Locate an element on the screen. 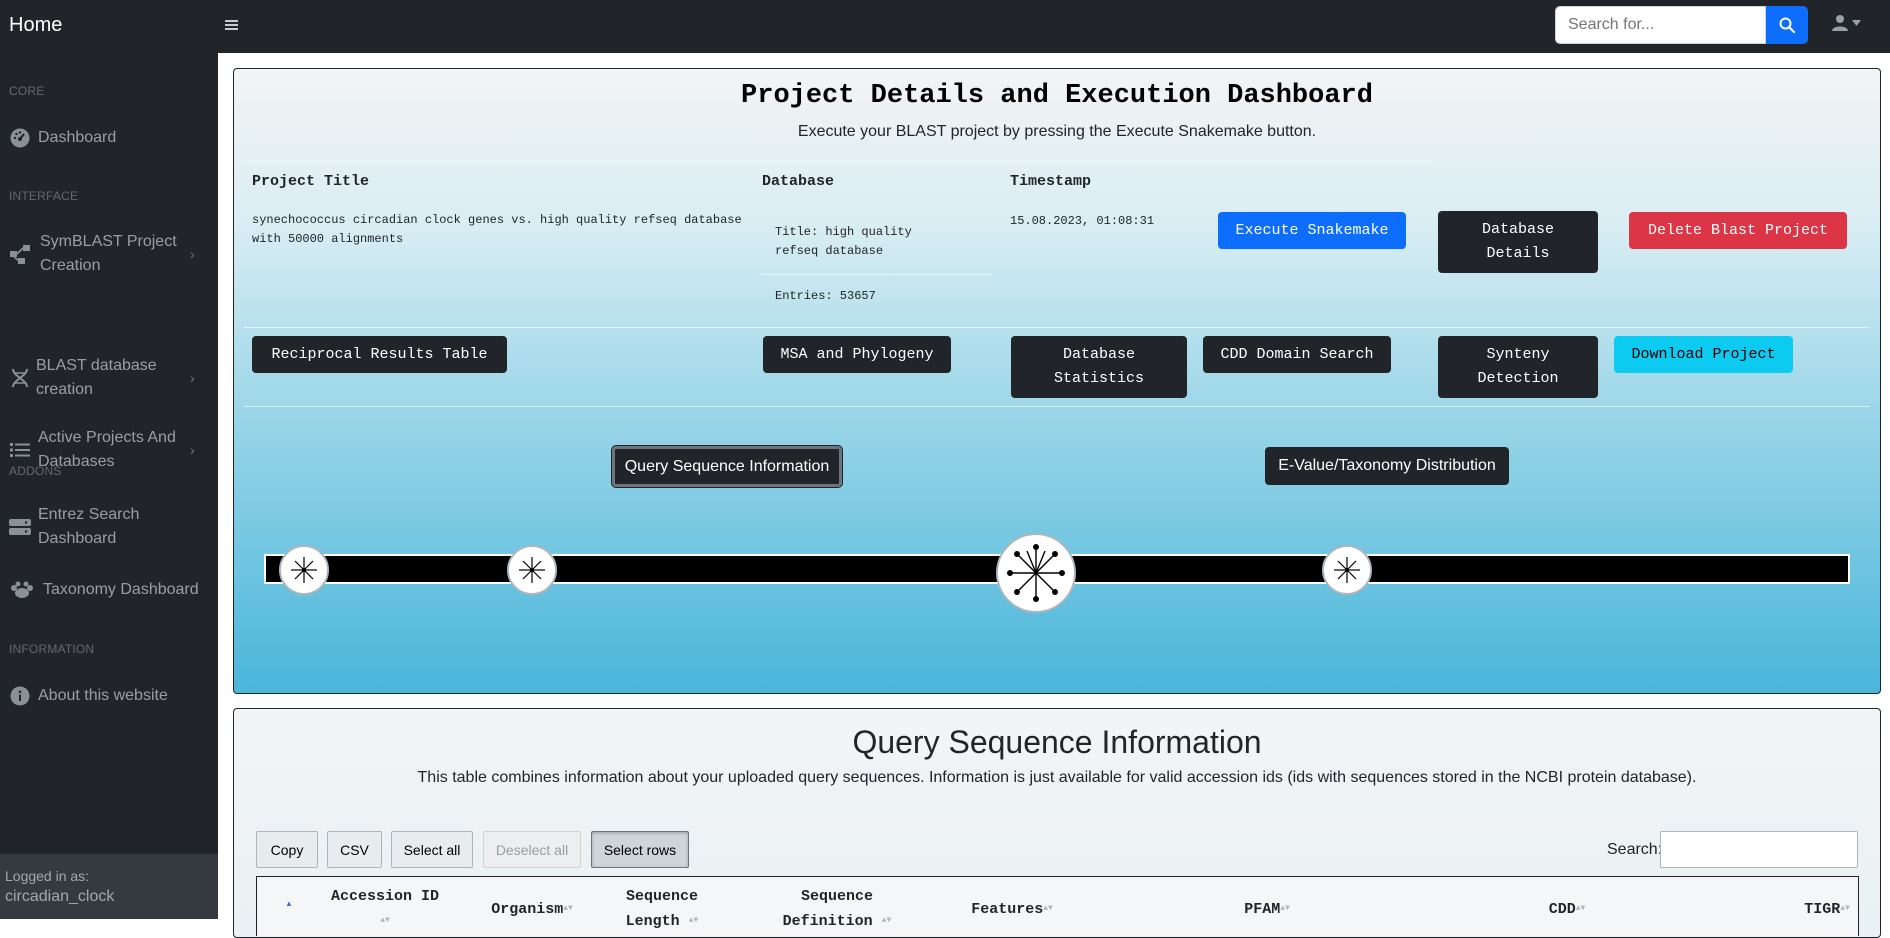 The width and height of the screenshot is (1890, 938). user-dropdown-button is located at coordinates (1846, 22).